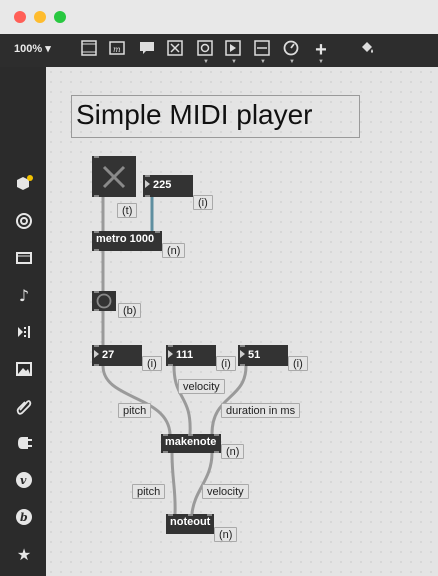  Describe the element at coordinates (233, 451) in the screenshot. I see `makenote-arg-label: (n)` at that location.